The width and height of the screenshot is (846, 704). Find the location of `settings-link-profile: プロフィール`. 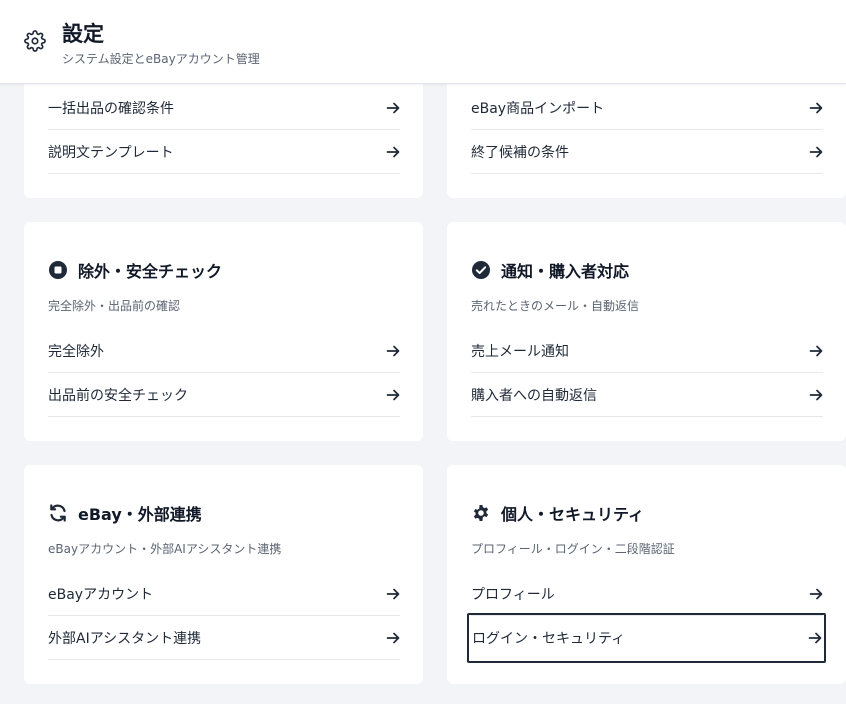

settings-link-profile: プロフィール is located at coordinates (647, 594).